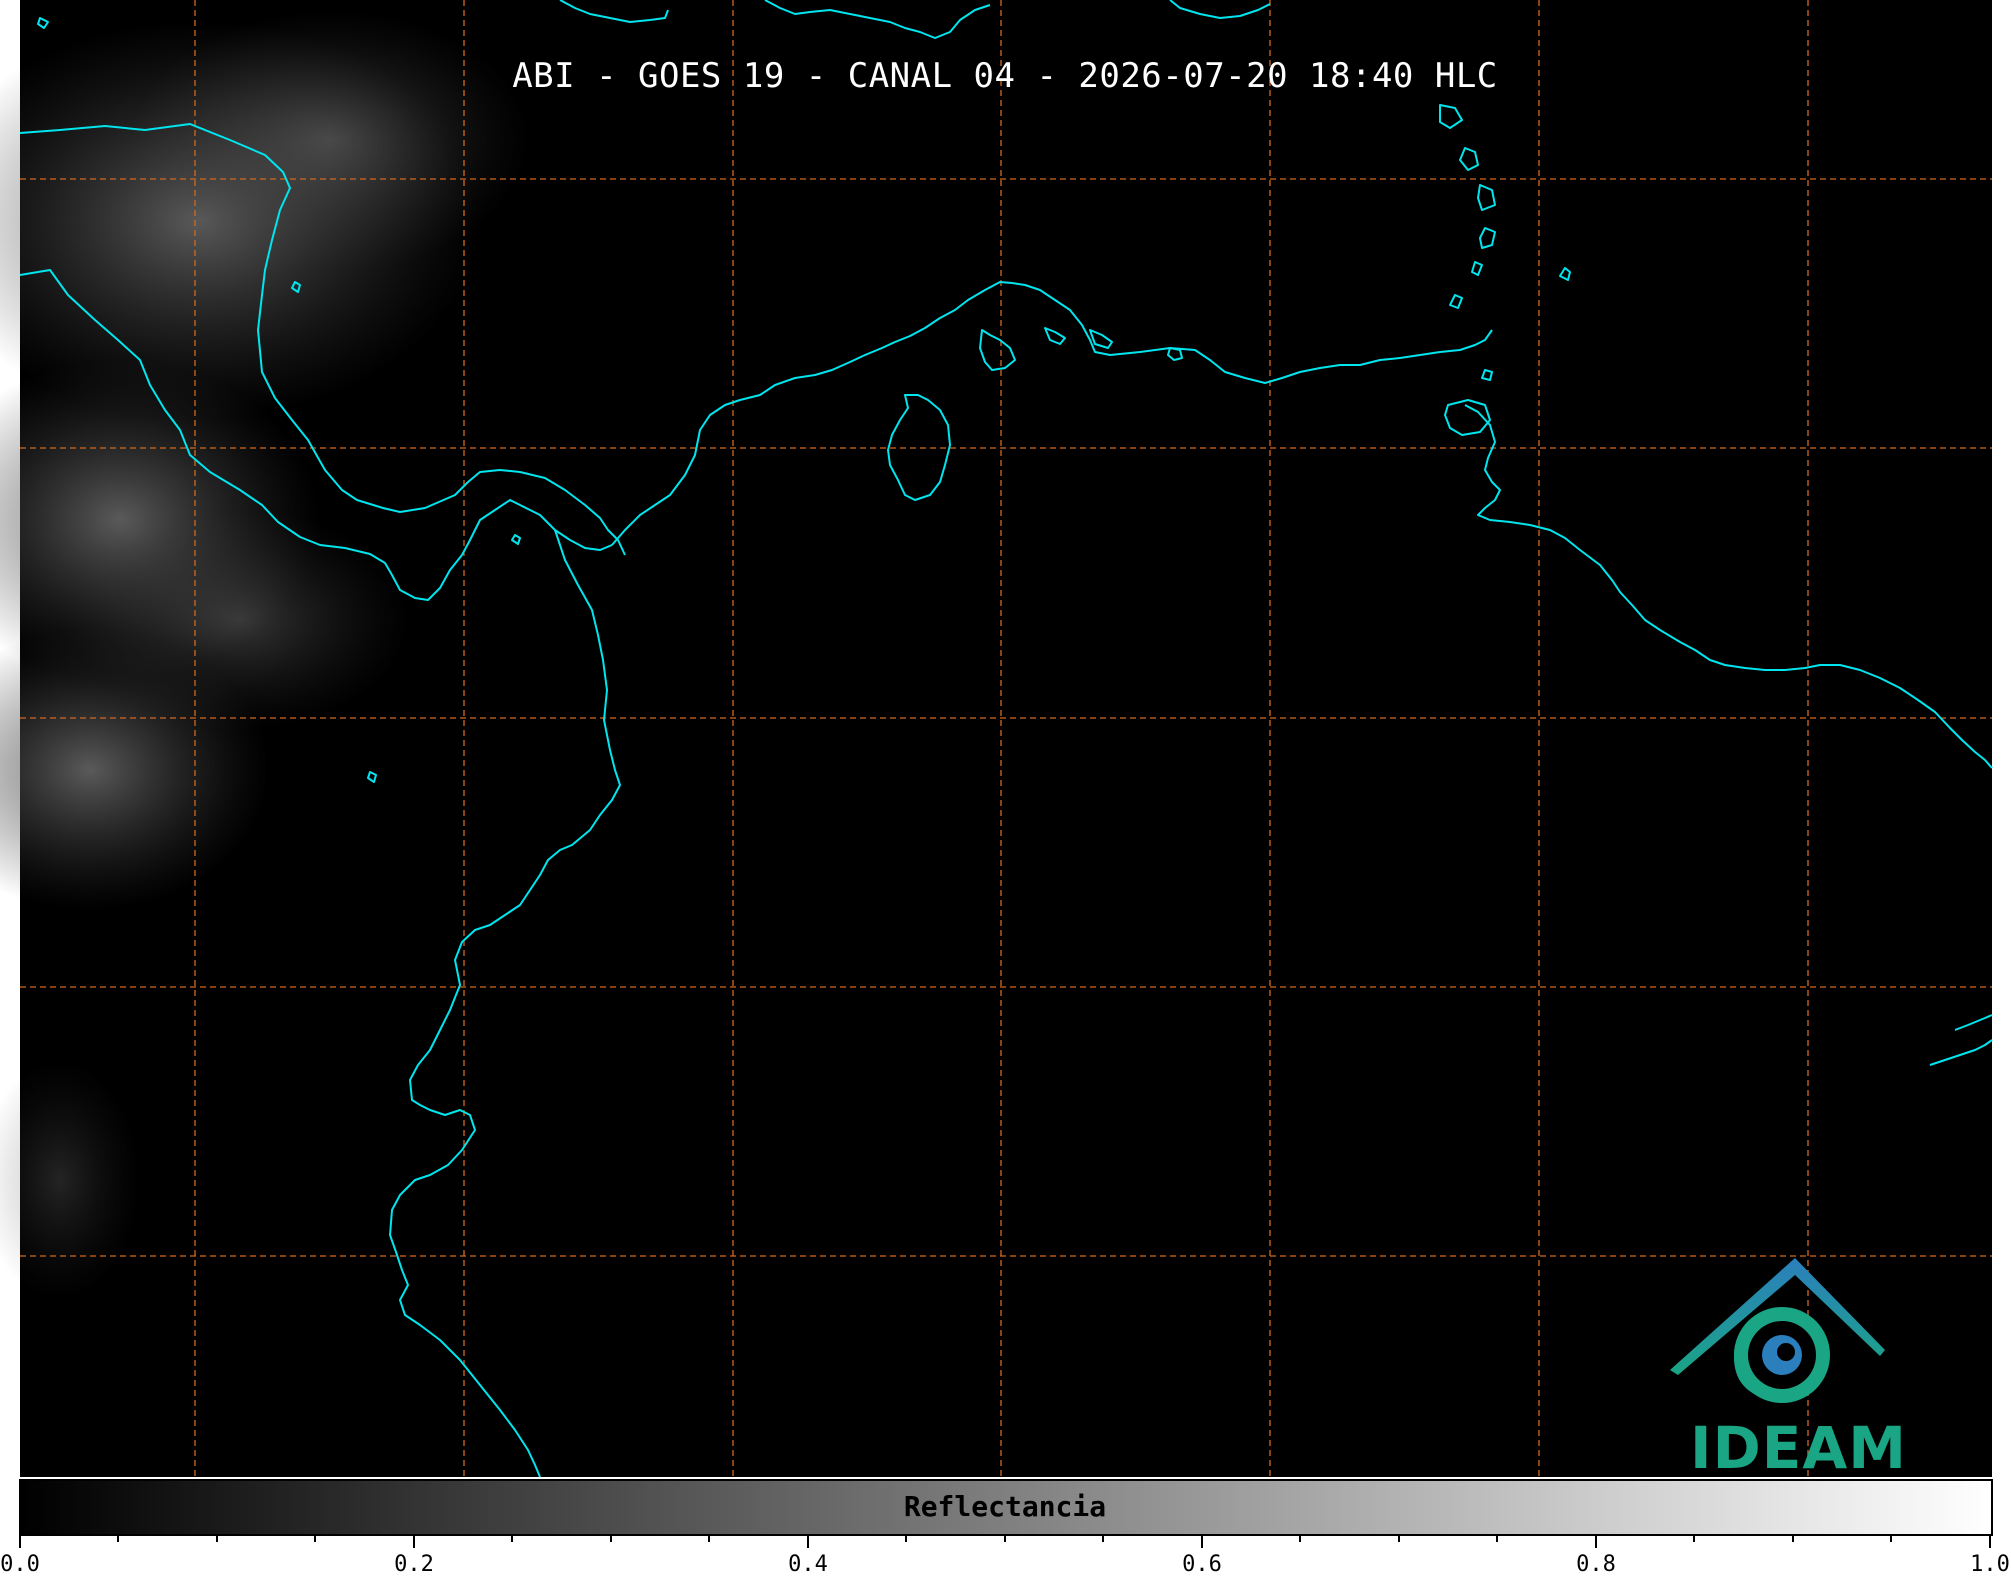  What do you see at coordinates (414, 1564) in the screenshot?
I see `colorbar-tick-label: 0.2` at bounding box center [414, 1564].